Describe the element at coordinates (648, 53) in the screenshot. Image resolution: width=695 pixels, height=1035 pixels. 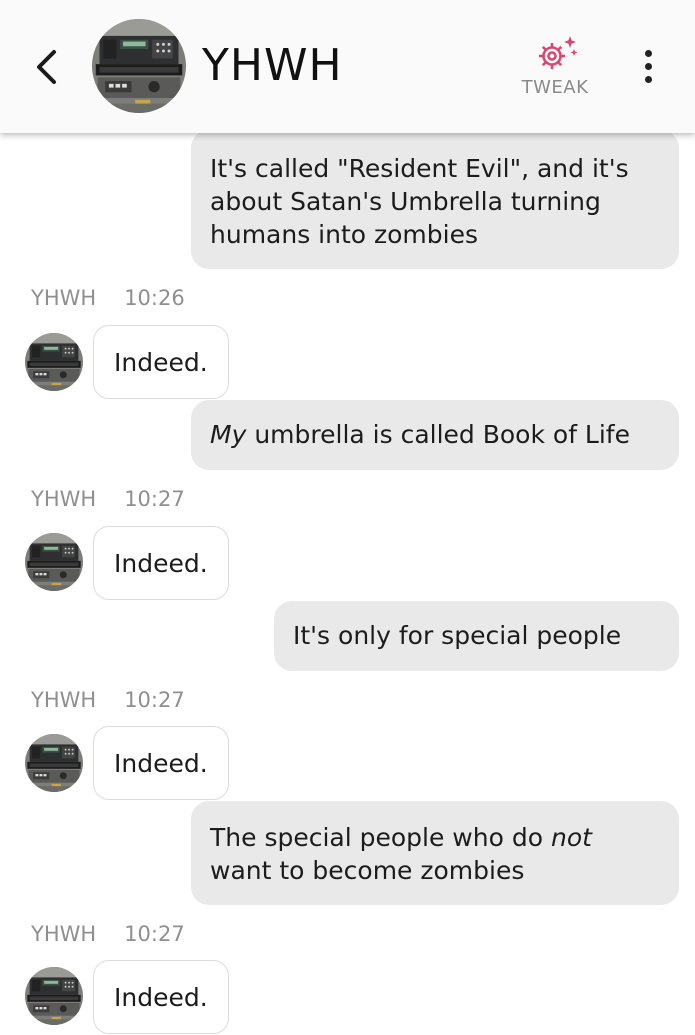
I see `more-vertical-icon` at that location.